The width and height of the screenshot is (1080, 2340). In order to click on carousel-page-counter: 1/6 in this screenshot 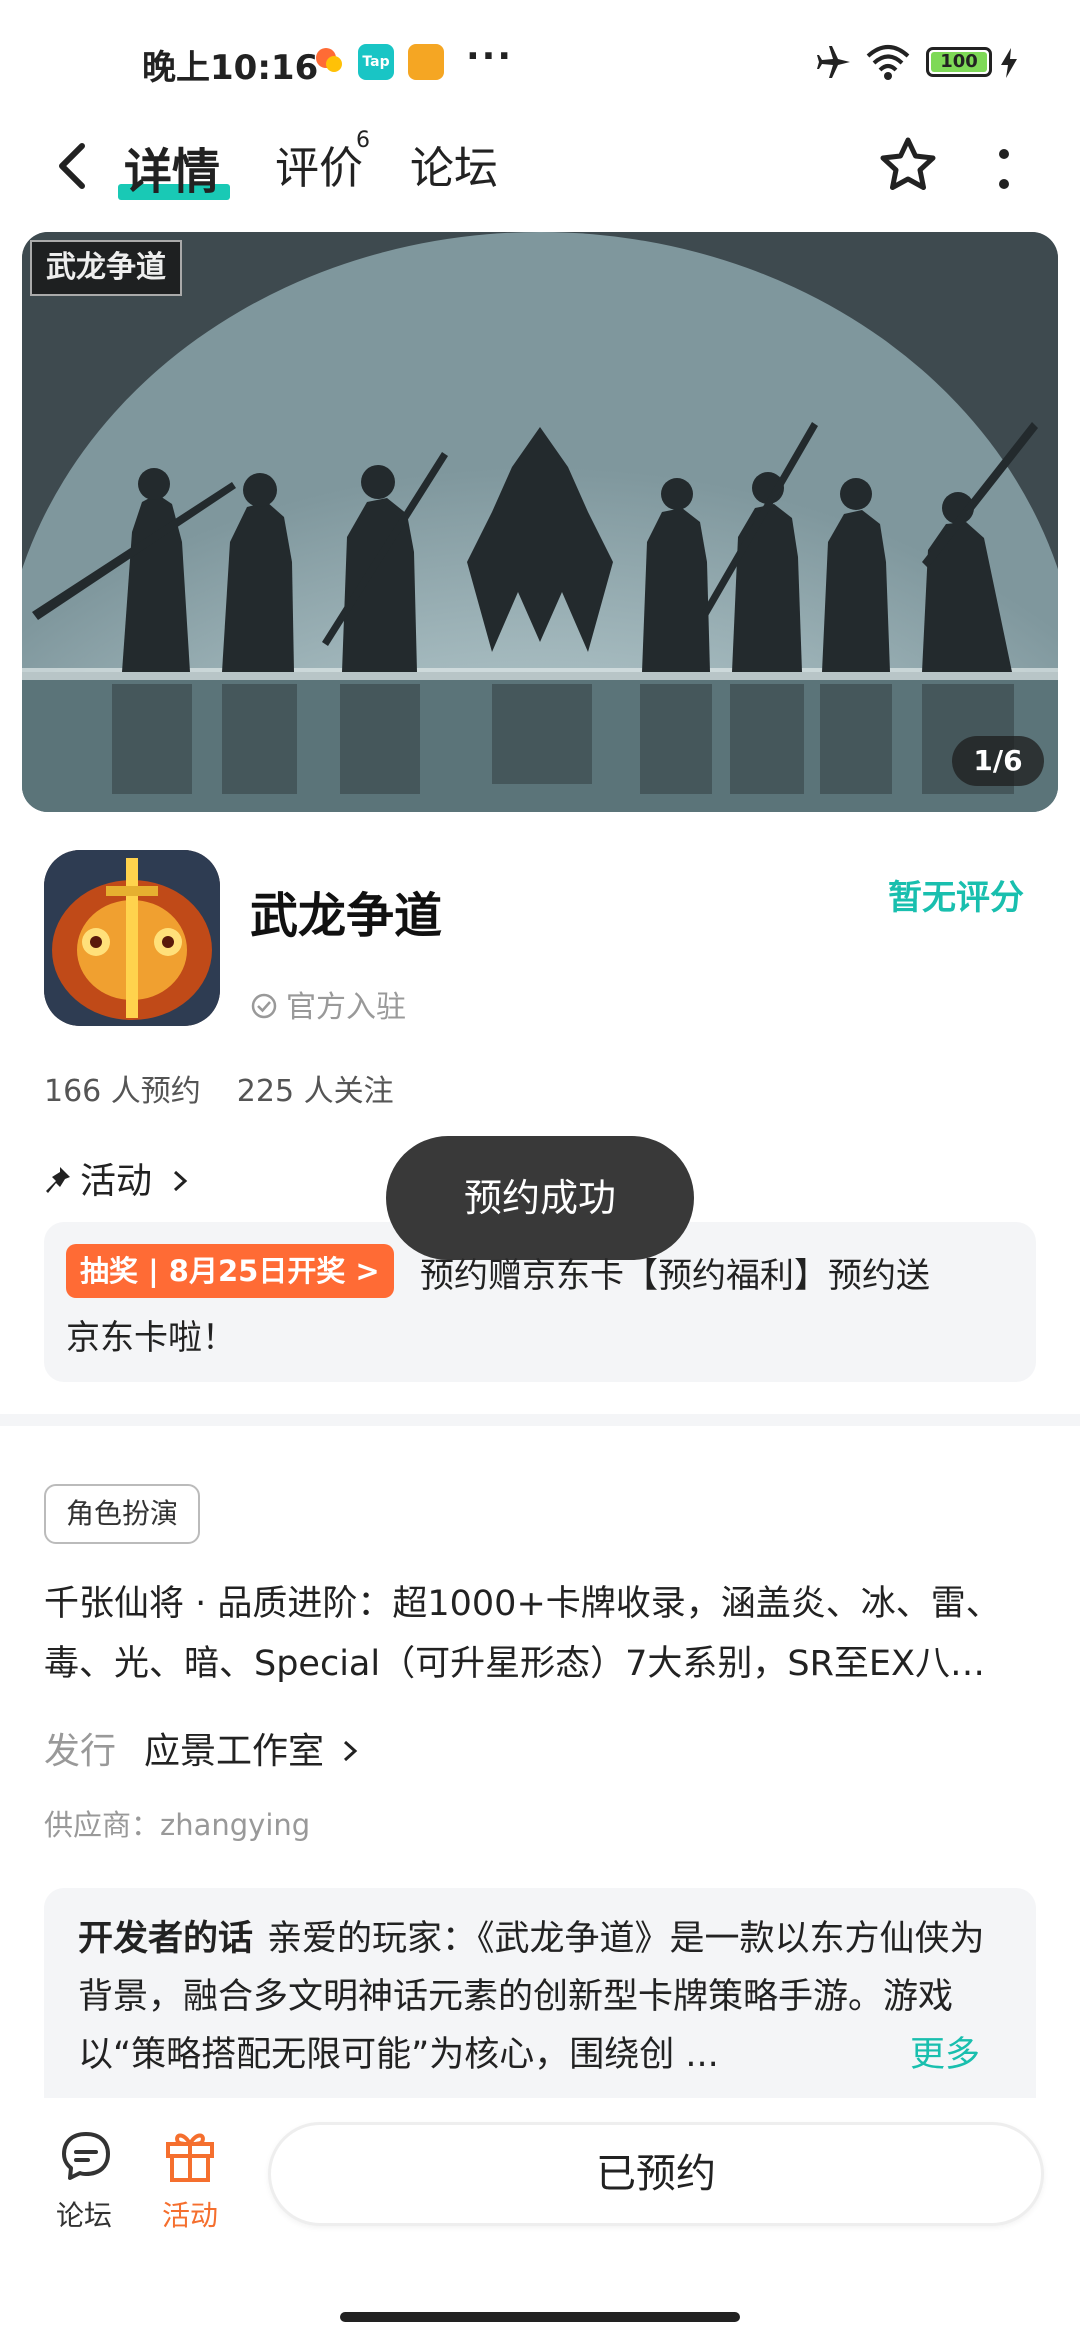, I will do `click(998, 761)`.